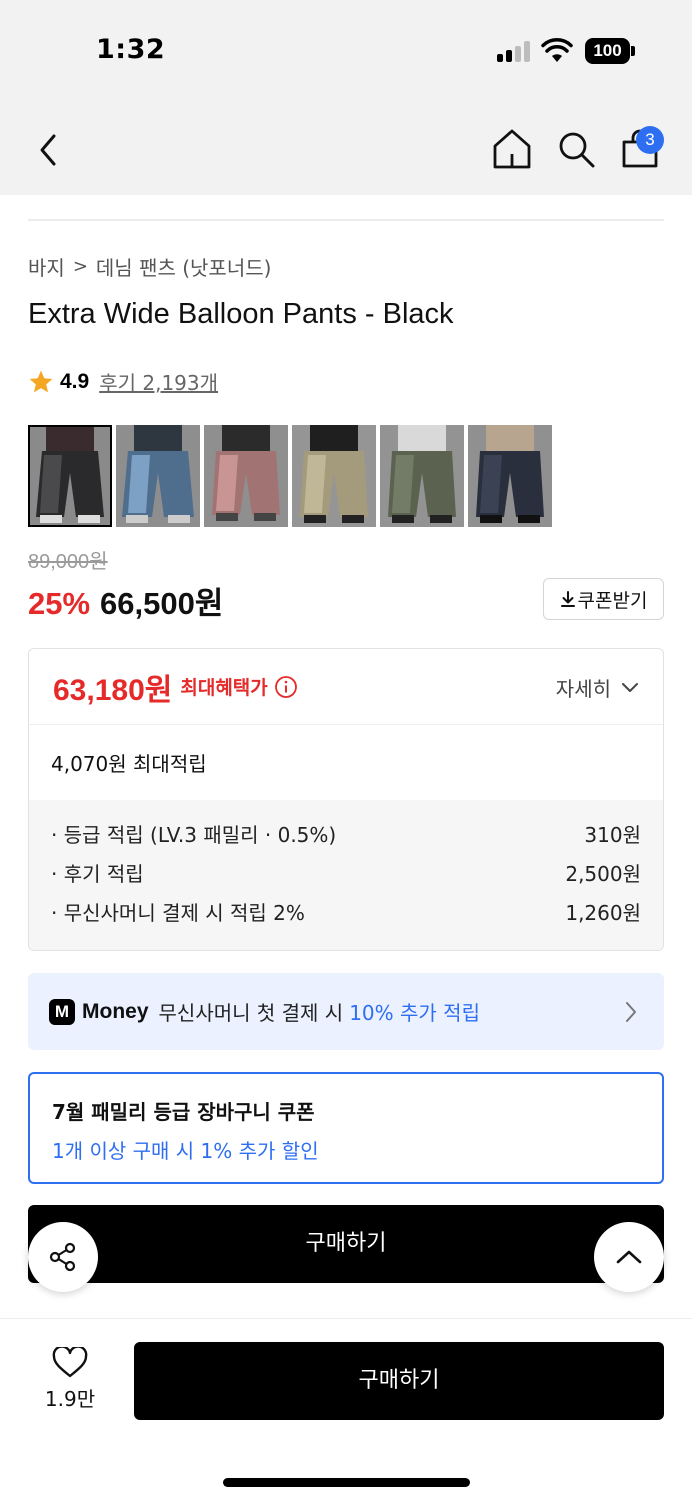 The image size is (692, 1500). I want to click on back-arrow-icon, so click(50, 150).